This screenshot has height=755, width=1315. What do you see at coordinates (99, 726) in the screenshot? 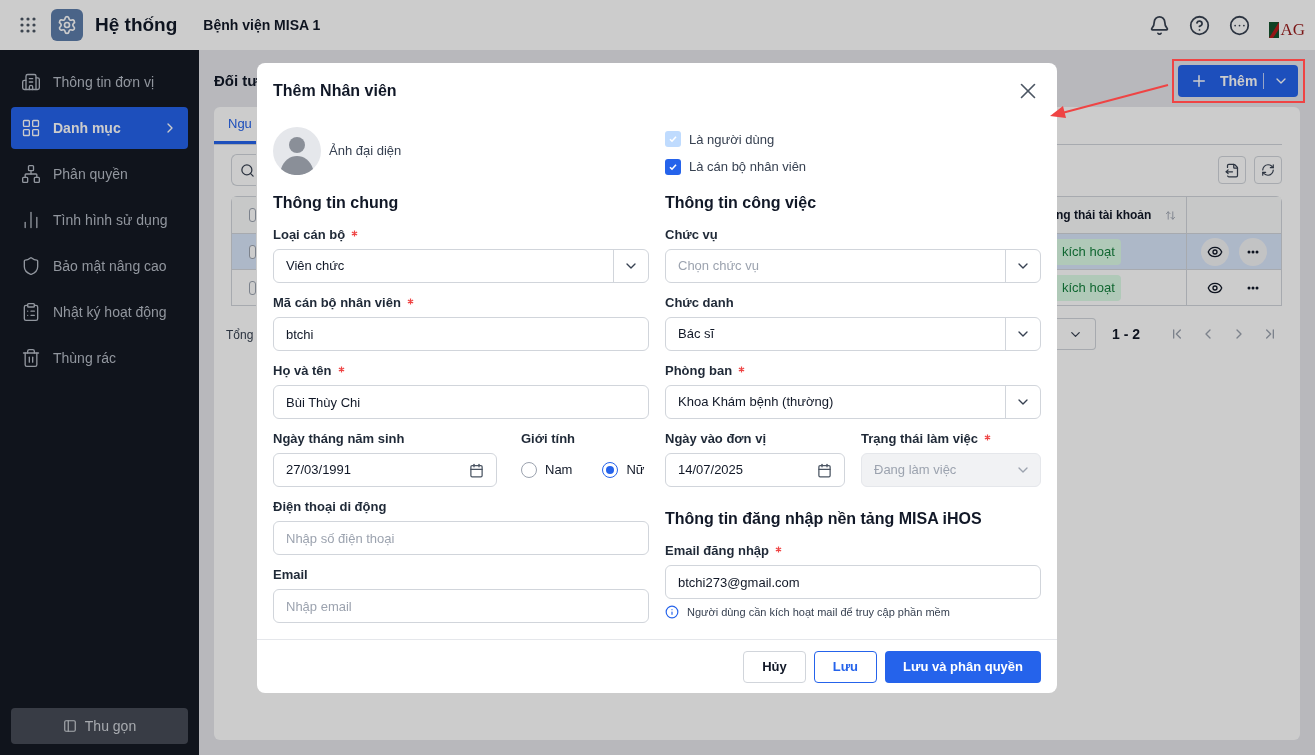
I see `collapse-button: Thu gọn` at bounding box center [99, 726].